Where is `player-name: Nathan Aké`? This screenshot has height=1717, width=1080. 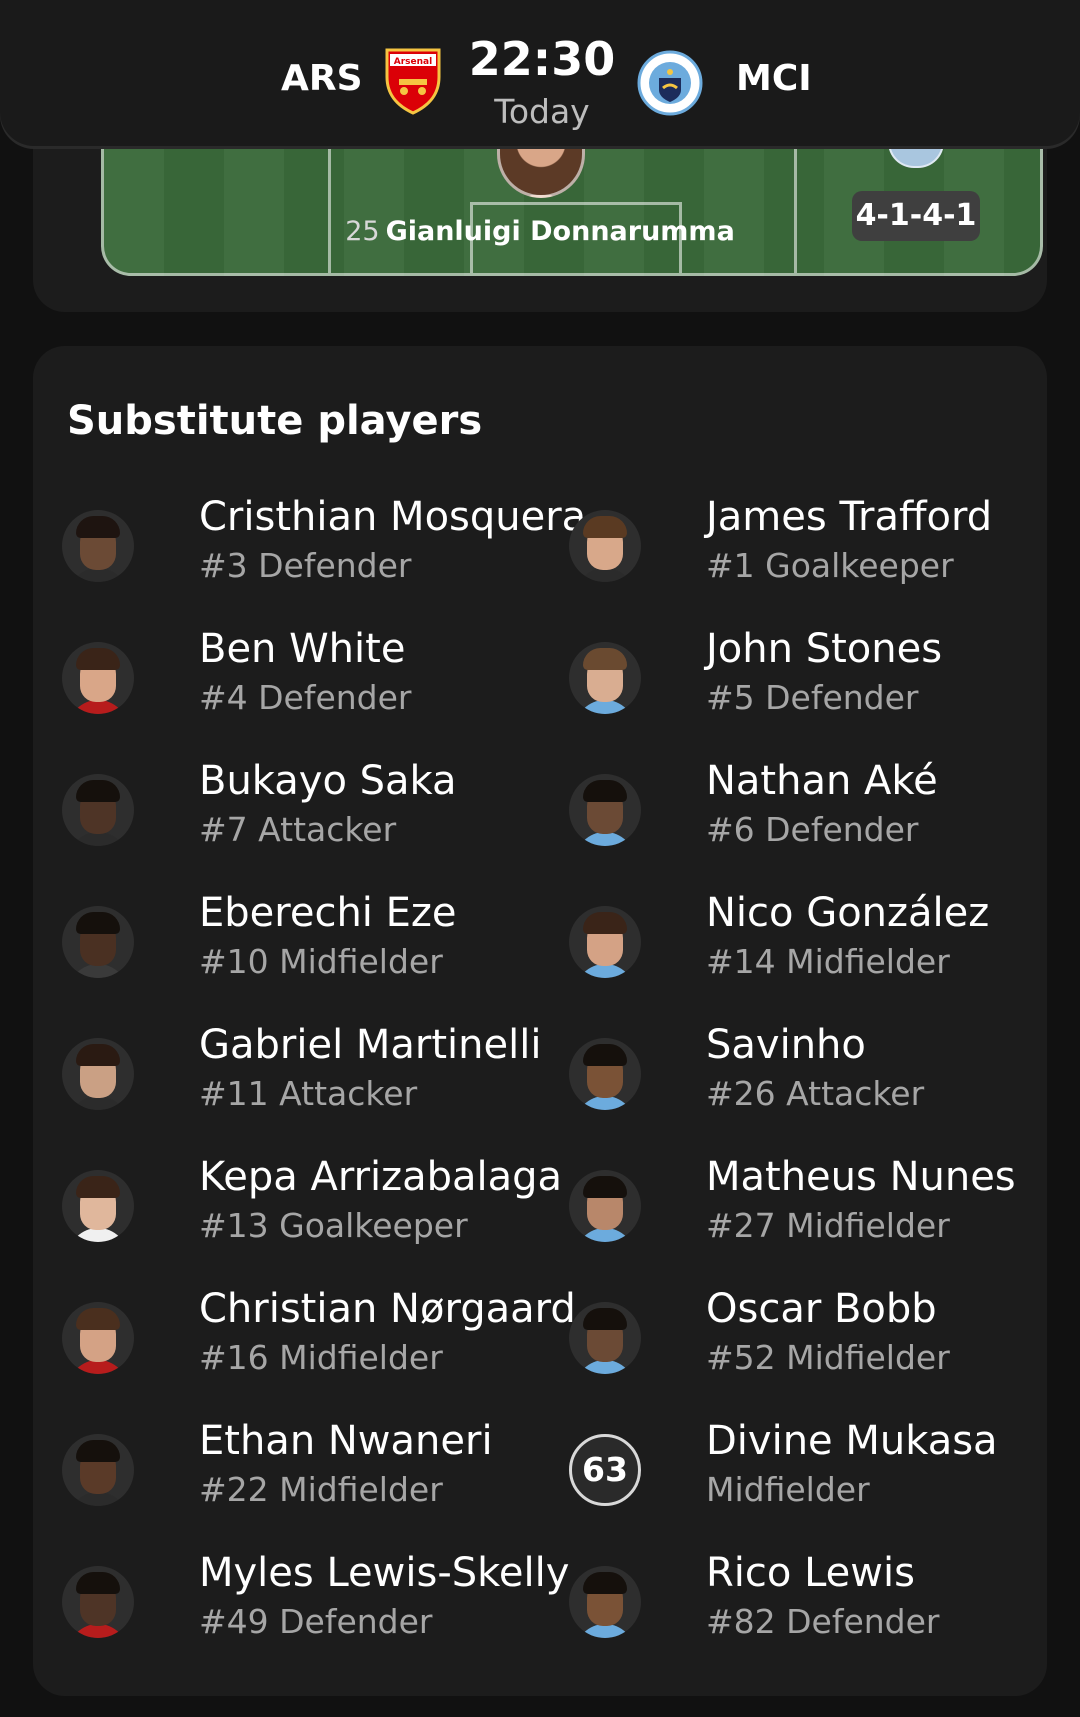
player-name: Nathan Aké is located at coordinates (822, 781).